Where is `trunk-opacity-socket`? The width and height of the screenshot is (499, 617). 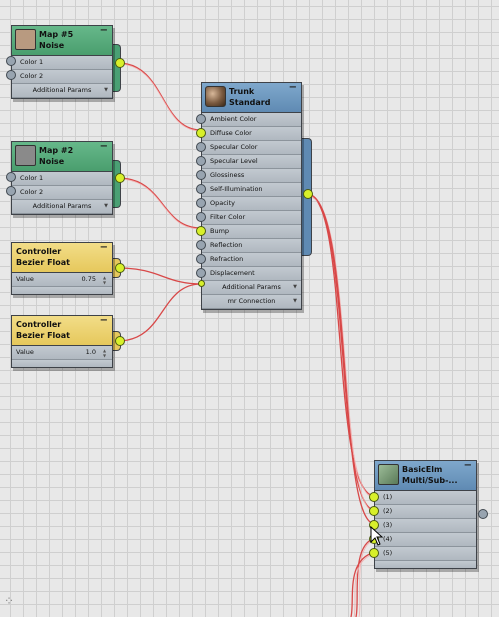 trunk-opacity-socket is located at coordinates (201, 203).